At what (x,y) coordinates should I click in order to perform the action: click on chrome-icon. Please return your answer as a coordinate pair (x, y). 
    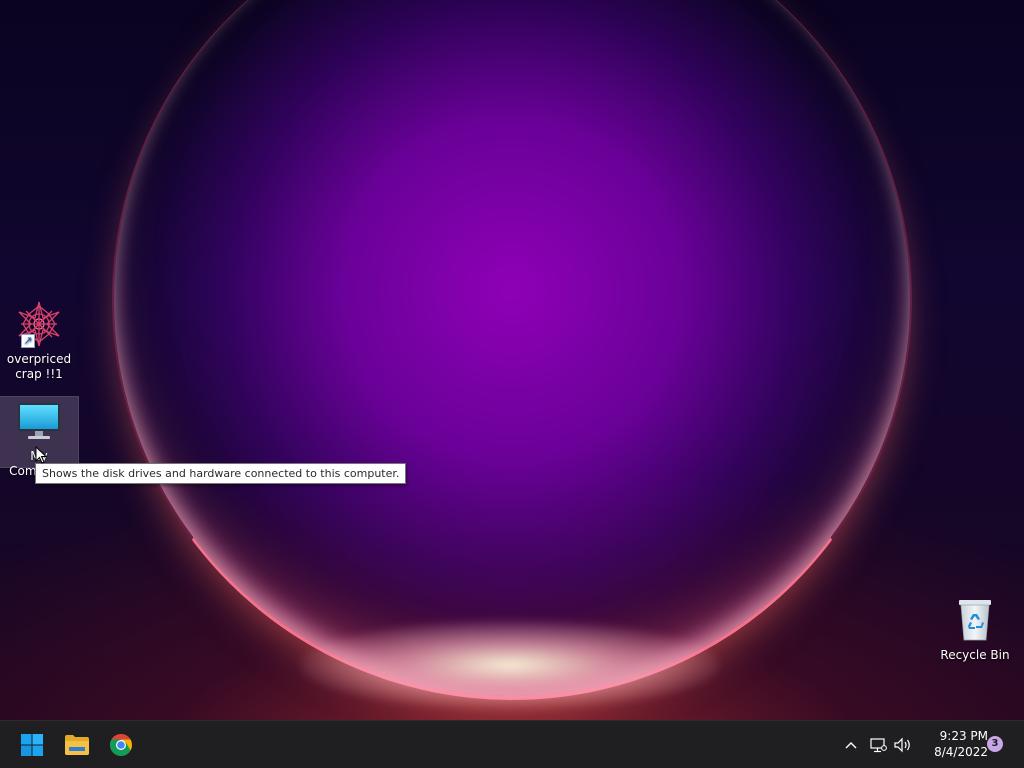
    Looking at the image, I should click on (121, 745).